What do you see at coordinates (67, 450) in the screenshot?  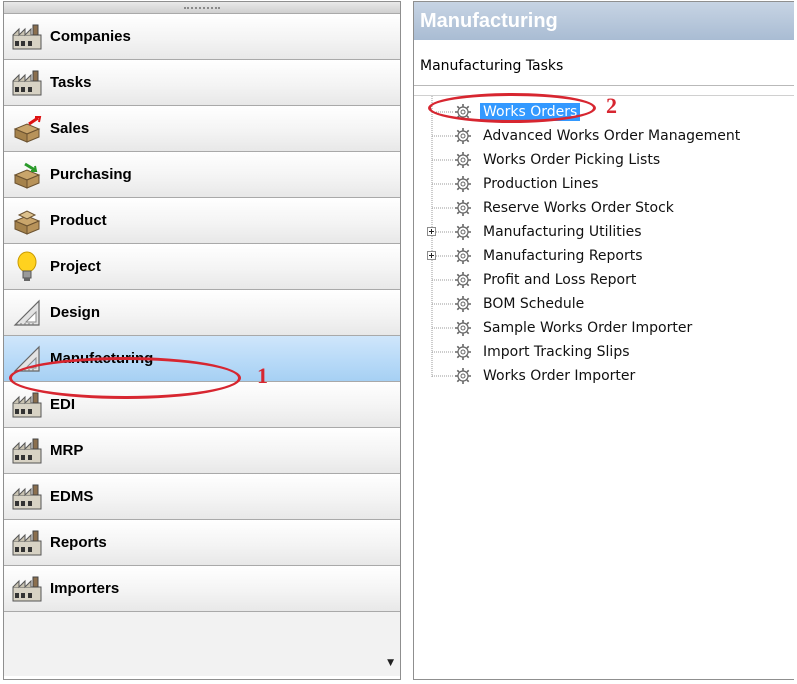 I see `nav-item-label: MRP` at bounding box center [67, 450].